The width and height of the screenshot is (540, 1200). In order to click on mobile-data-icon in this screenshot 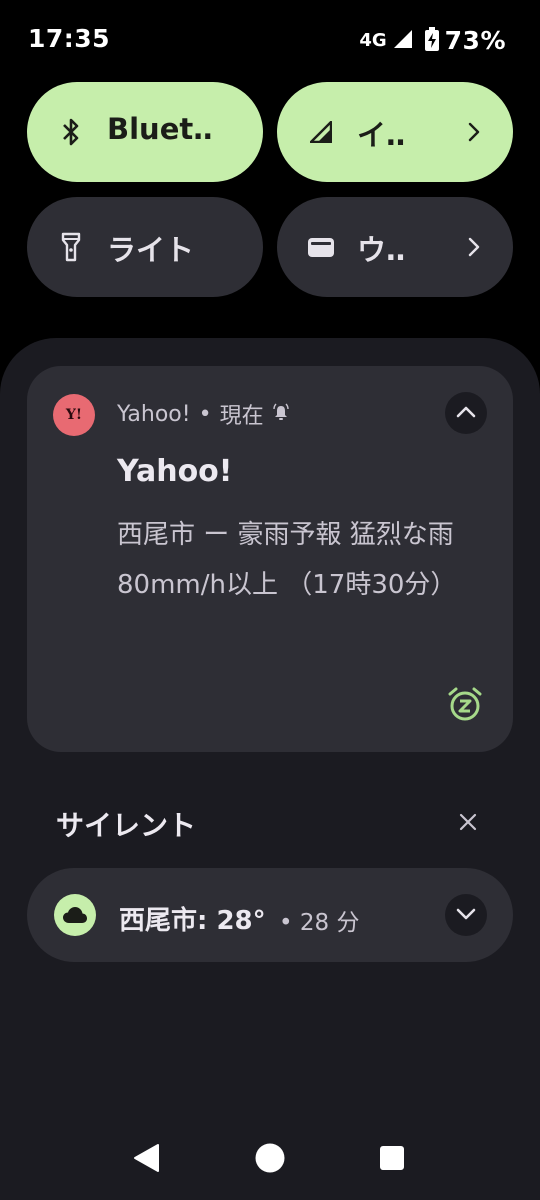, I will do `click(321, 132)`.